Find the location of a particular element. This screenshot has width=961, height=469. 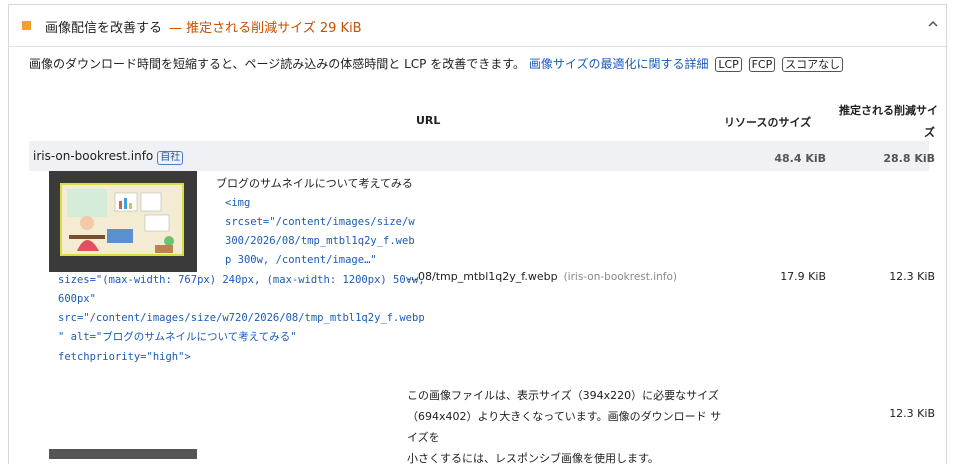

group-host: iris-on-bookrest.info 自社 is located at coordinates (108, 157).